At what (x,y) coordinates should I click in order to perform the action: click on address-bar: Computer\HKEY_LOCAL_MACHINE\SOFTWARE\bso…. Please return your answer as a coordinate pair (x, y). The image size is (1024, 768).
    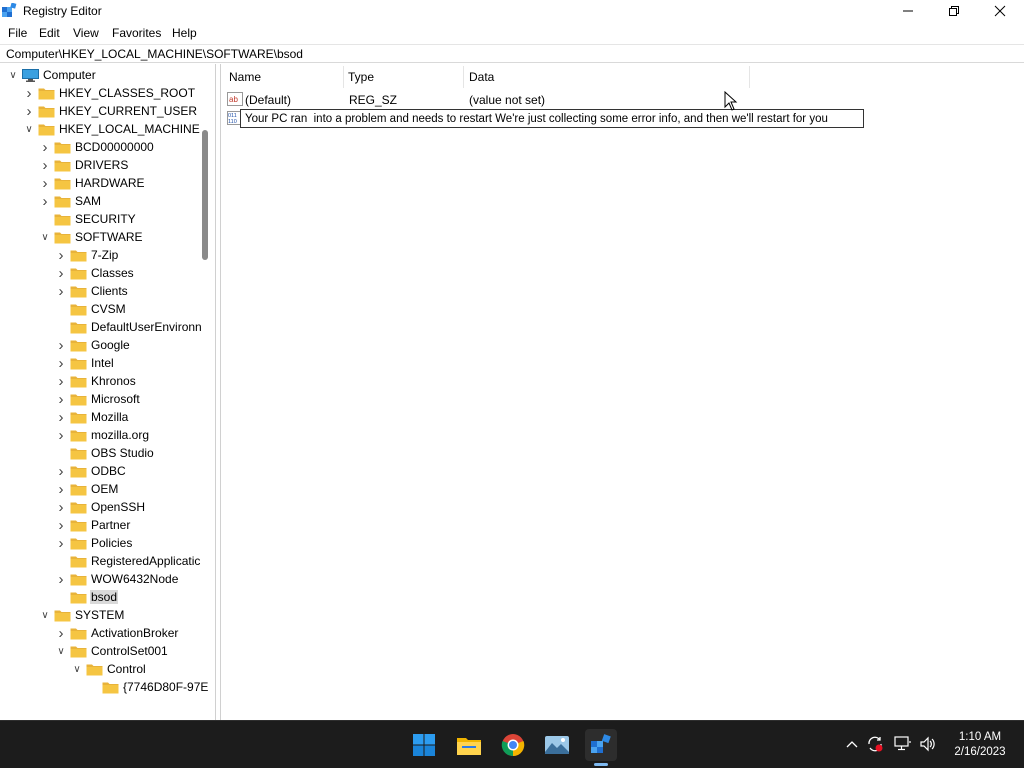
    Looking at the image, I should click on (512, 53).